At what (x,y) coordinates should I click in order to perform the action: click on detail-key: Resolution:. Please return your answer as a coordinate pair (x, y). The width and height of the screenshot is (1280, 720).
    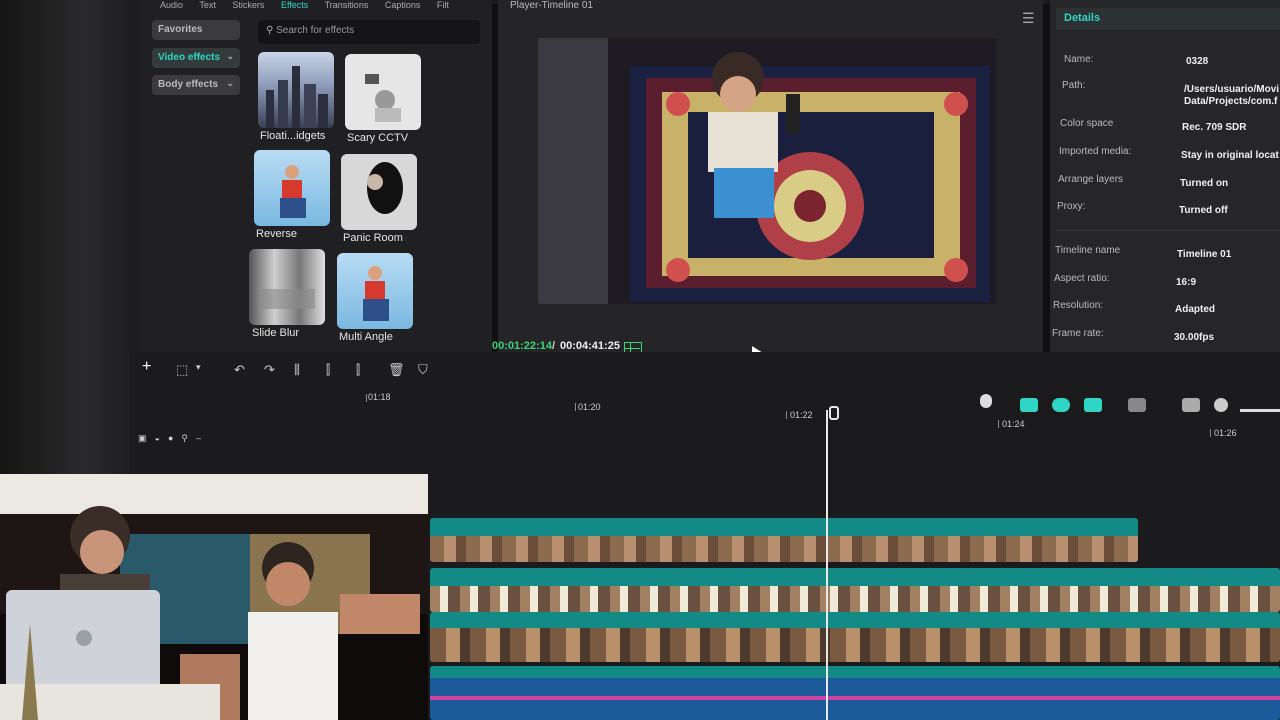
    Looking at the image, I should click on (1078, 305).